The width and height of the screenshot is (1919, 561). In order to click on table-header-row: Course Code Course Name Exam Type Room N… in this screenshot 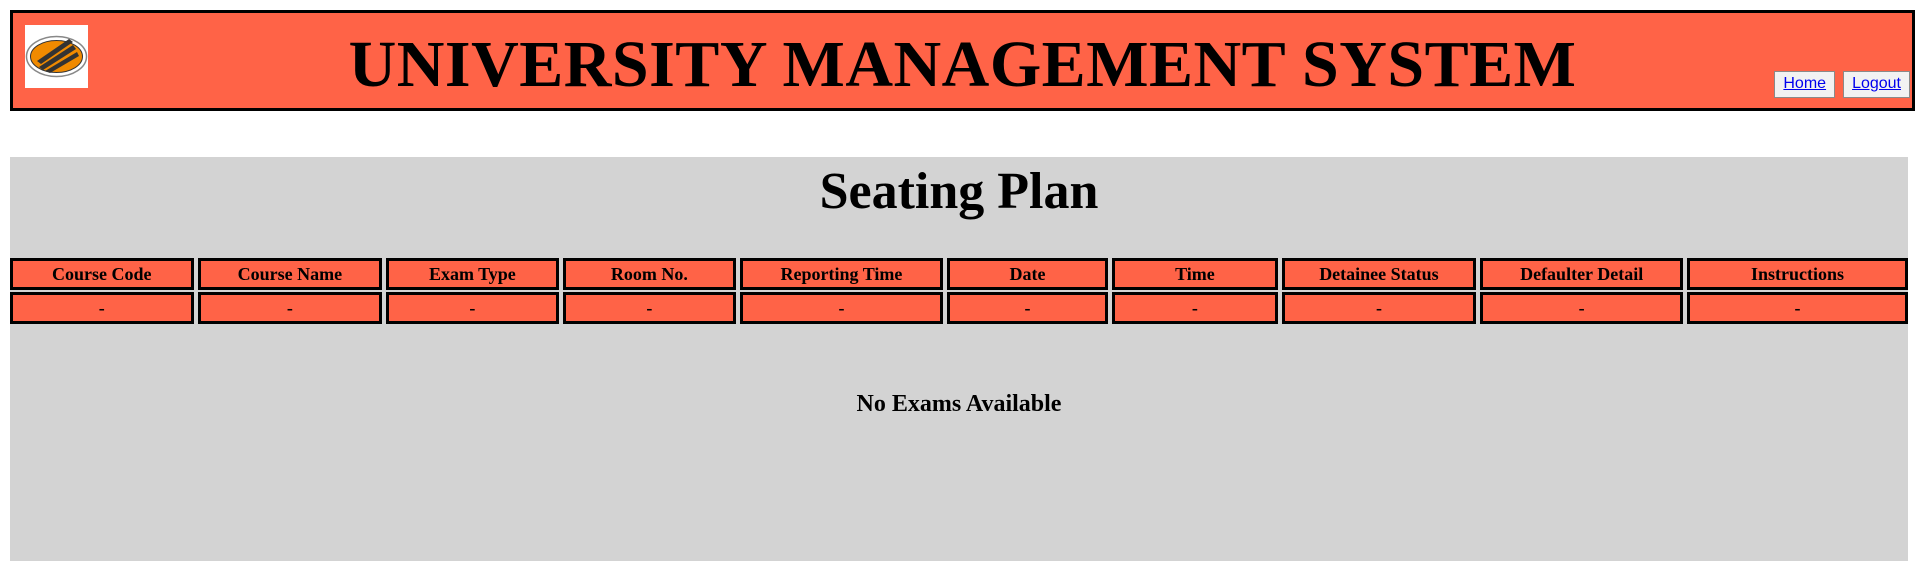, I will do `click(959, 274)`.